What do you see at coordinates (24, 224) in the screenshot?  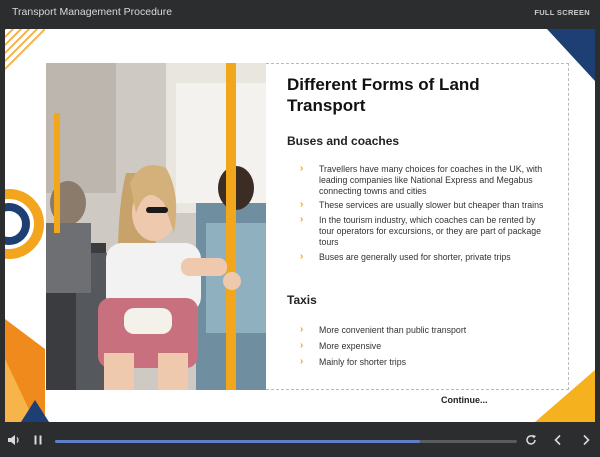 I see `ring-decoration` at bounding box center [24, 224].